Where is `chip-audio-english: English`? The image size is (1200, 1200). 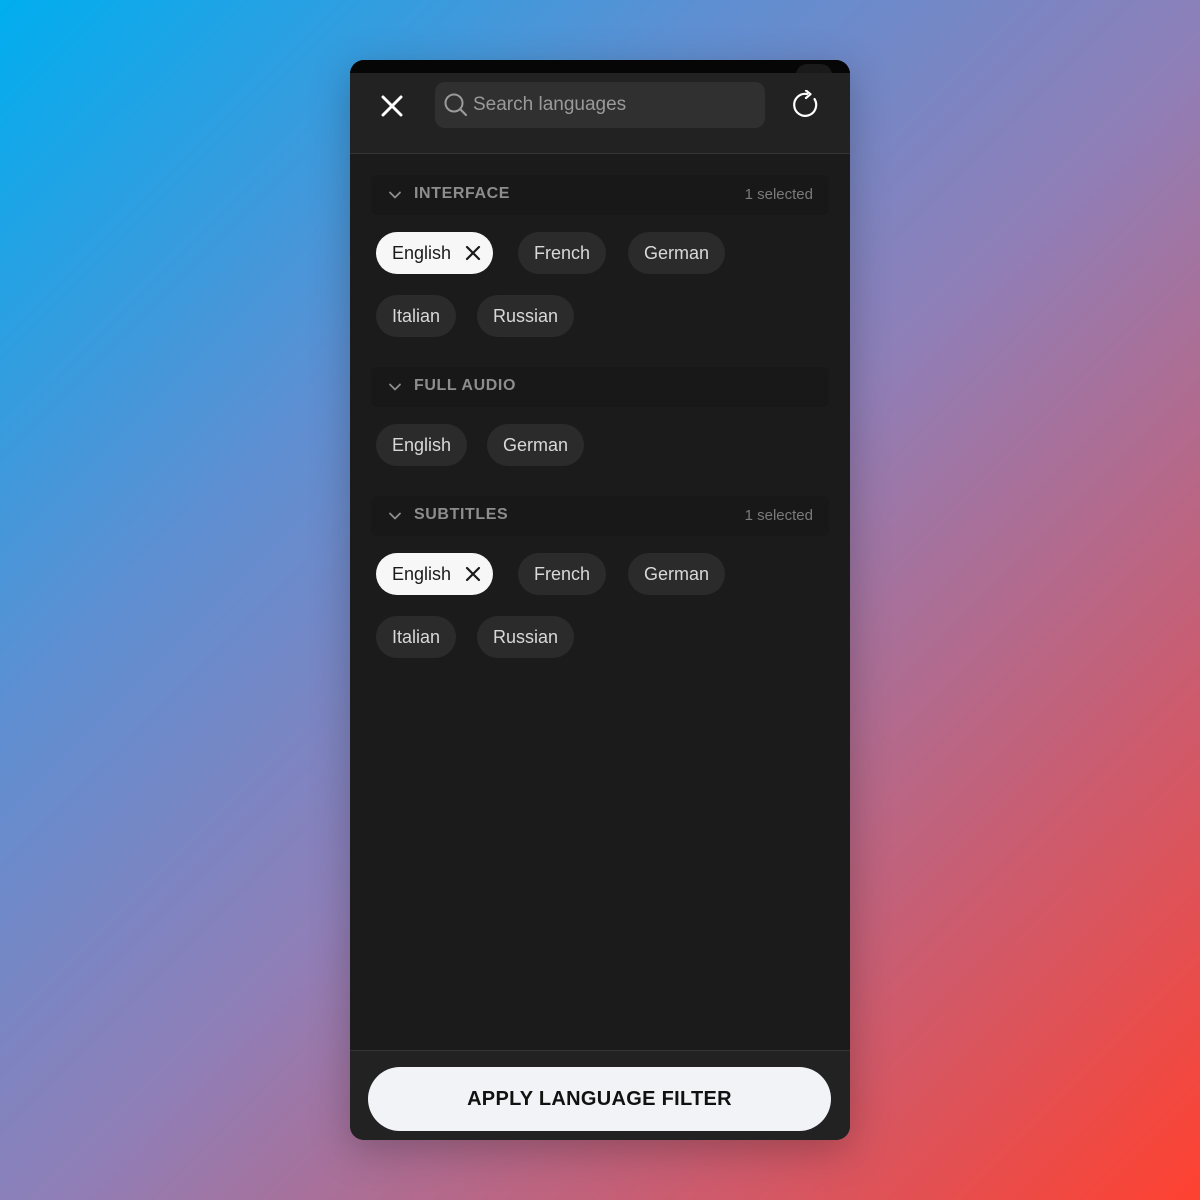
chip-audio-english: English is located at coordinates (422, 445).